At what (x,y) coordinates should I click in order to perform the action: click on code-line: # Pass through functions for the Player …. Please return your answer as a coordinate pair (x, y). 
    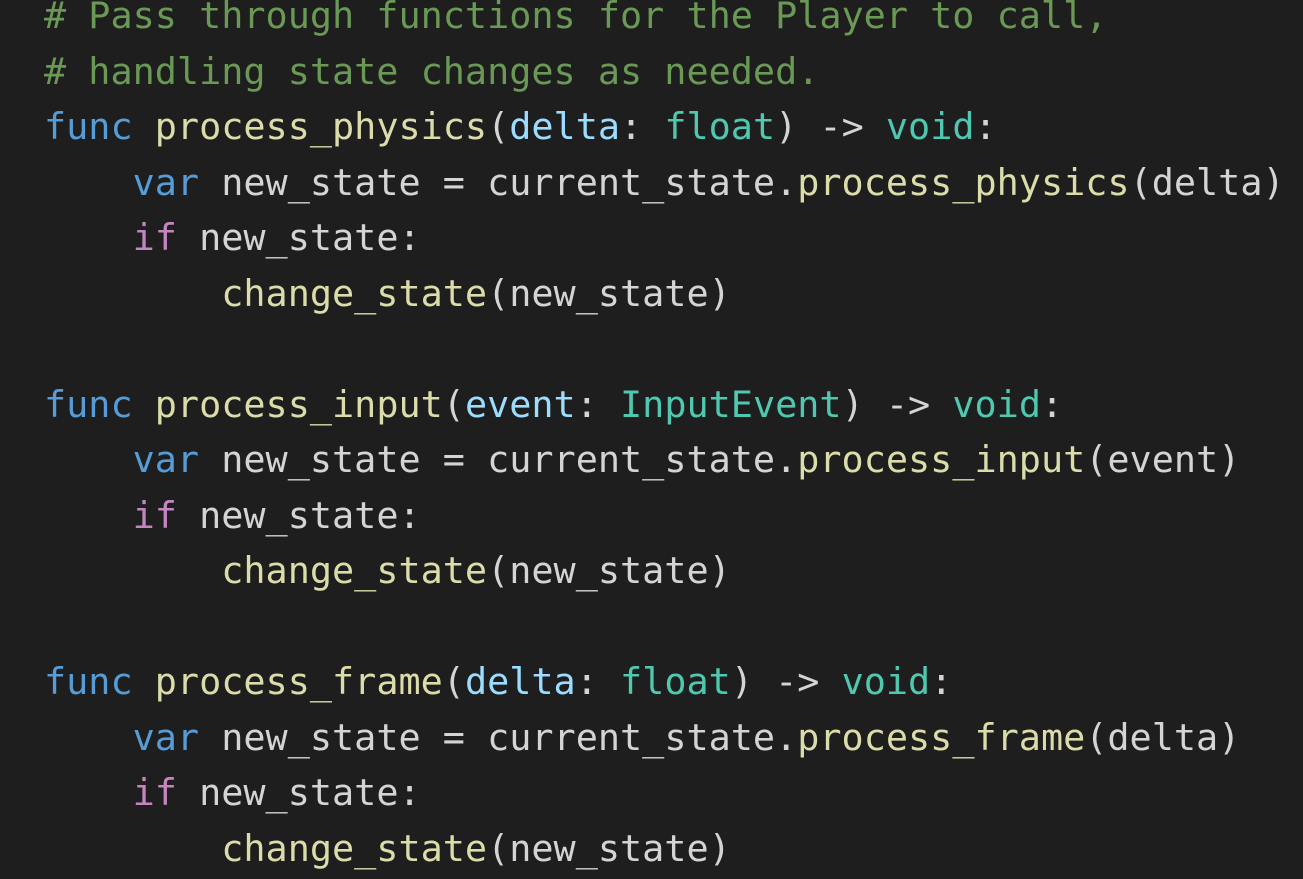
    Looking at the image, I should click on (664, 22).